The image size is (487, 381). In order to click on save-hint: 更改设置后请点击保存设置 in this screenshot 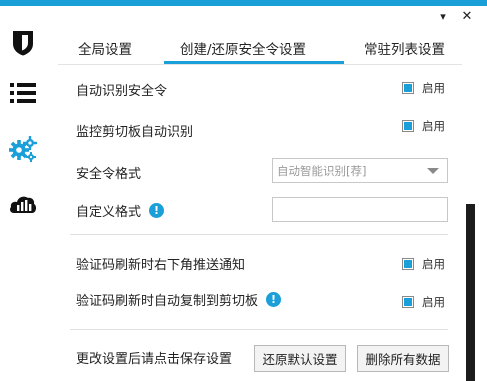, I will do `click(154, 359)`.